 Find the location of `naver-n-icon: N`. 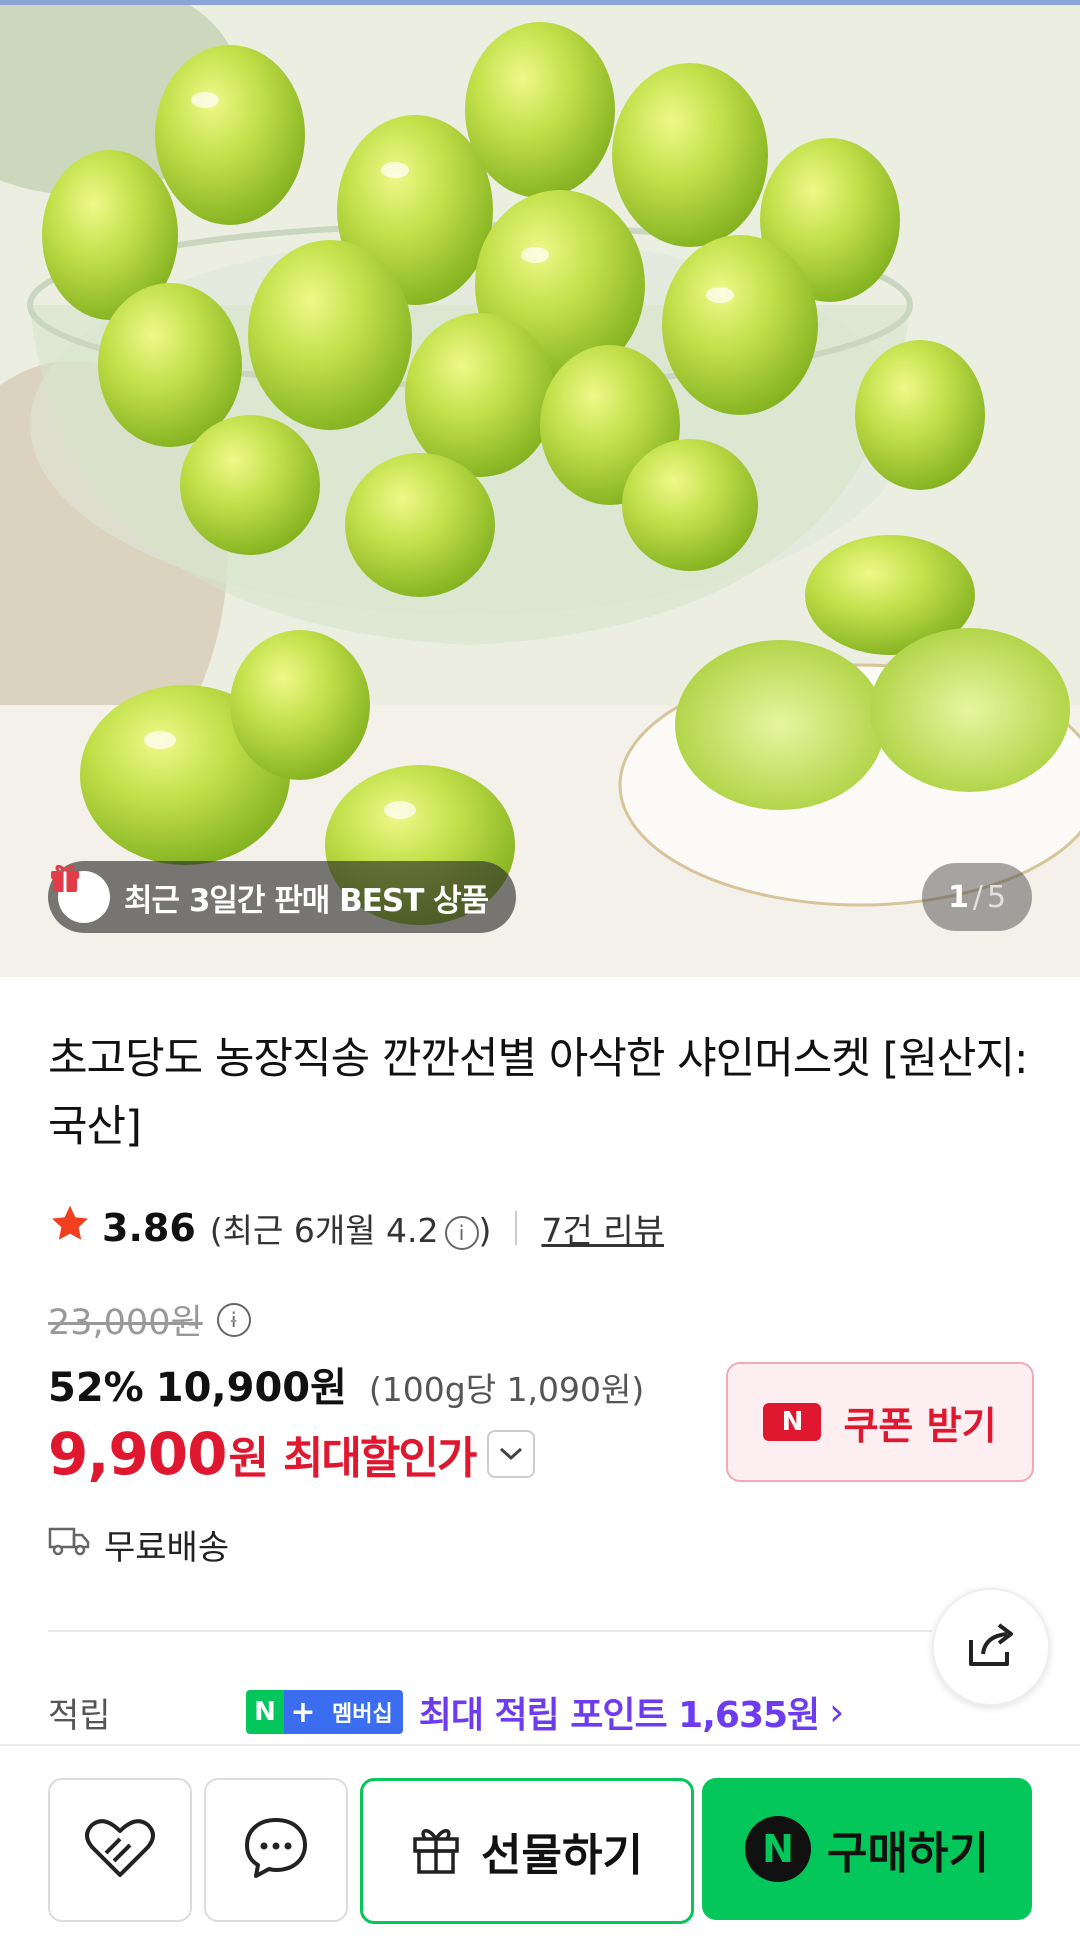

naver-n-icon: N is located at coordinates (778, 1849).